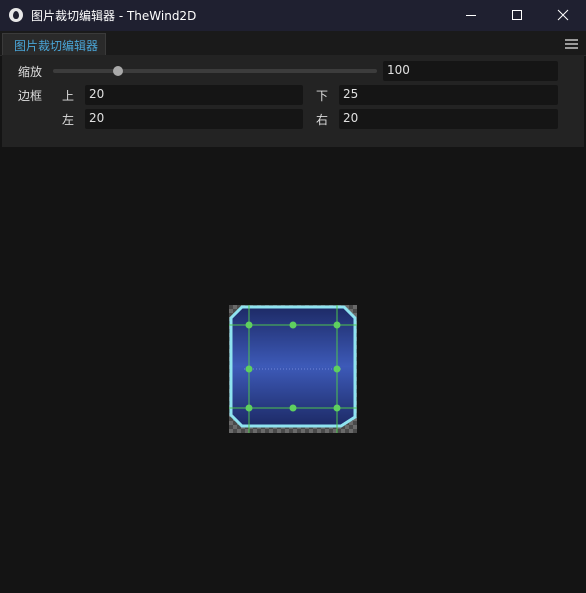 This screenshot has height=593, width=586. Describe the element at coordinates (97, 118) in the screenshot. I see `border-left-value: 20` at that location.